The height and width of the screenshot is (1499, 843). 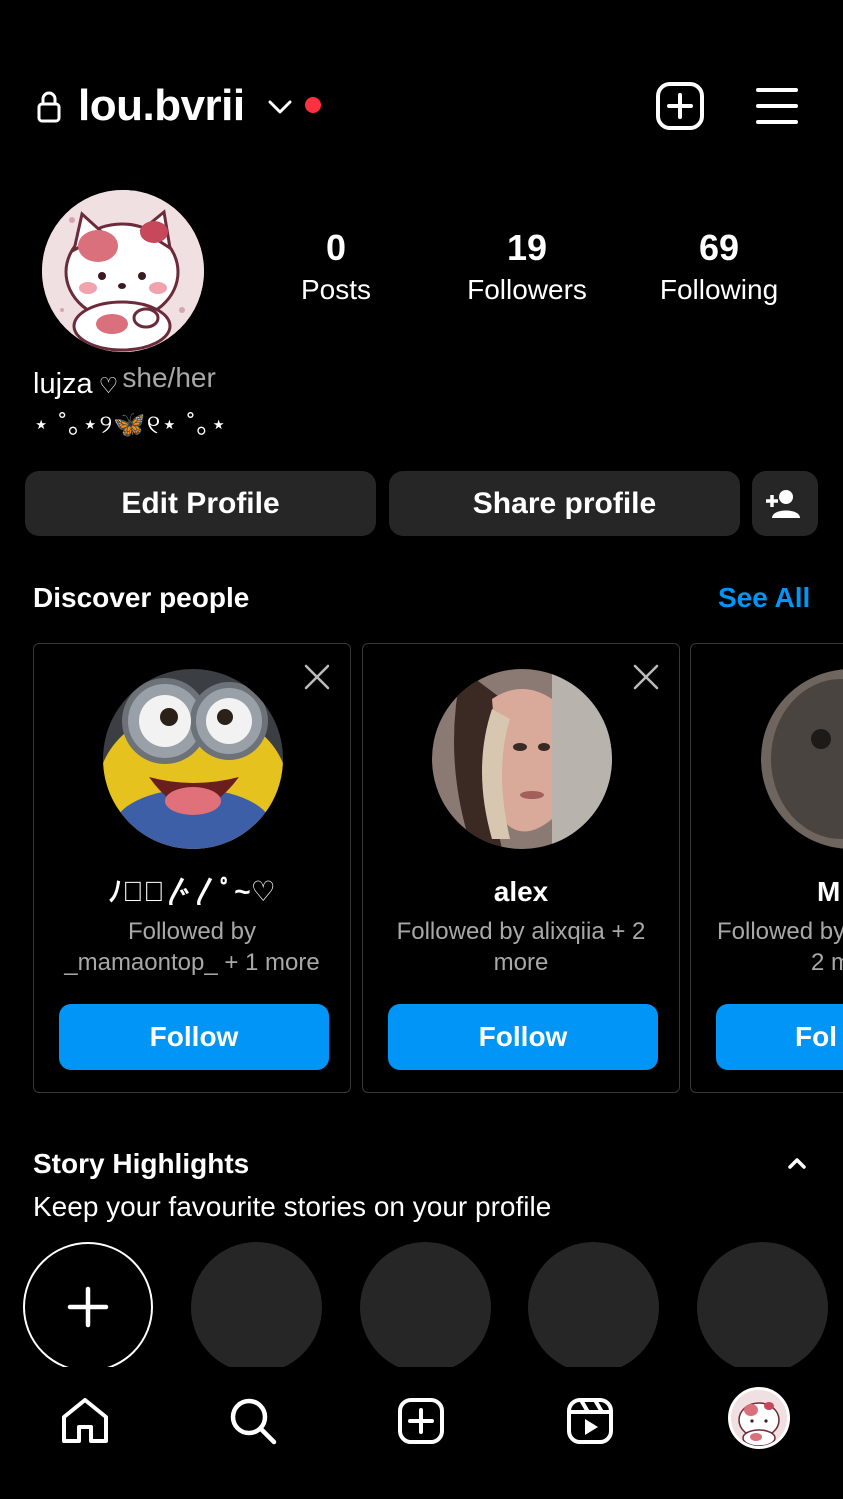 What do you see at coordinates (719, 247) in the screenshot?
I see `following-count: 69` at bounding box center [719, 247].